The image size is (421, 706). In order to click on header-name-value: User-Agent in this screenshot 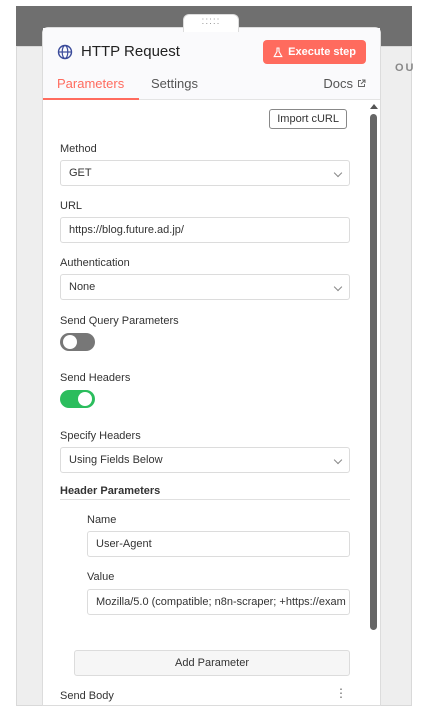, I will do `click(124, 544)`.